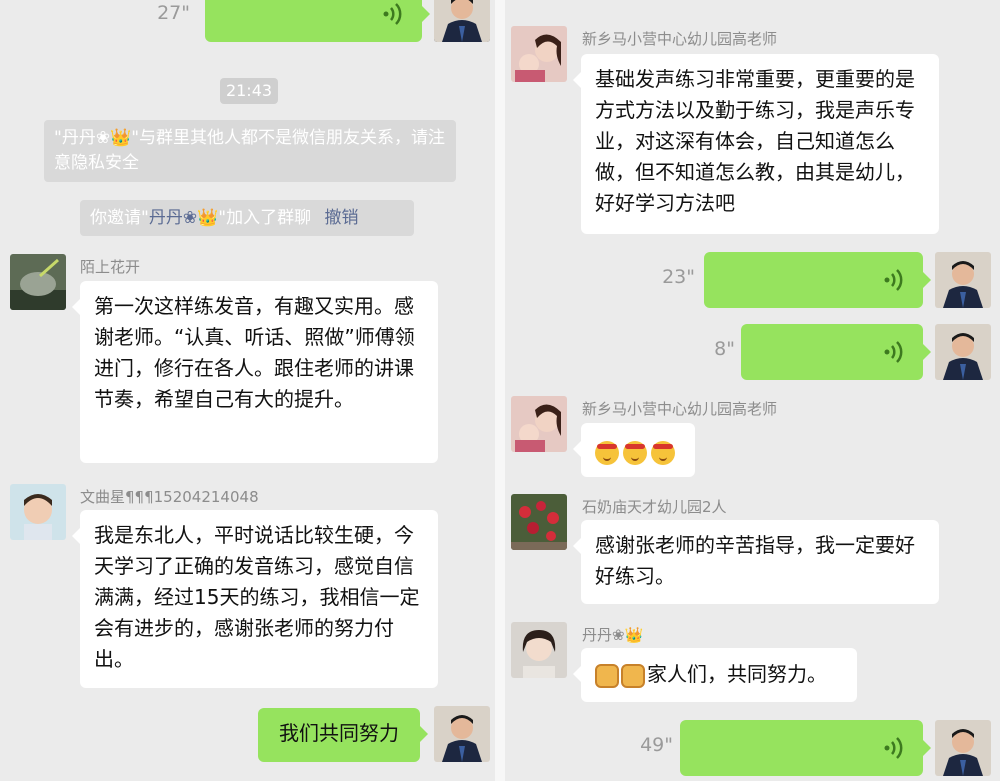  What do you see at coordinates (341, 218) in the screenshot?
I see `revoke-link: 撤销` at bounding box center [341, 218].